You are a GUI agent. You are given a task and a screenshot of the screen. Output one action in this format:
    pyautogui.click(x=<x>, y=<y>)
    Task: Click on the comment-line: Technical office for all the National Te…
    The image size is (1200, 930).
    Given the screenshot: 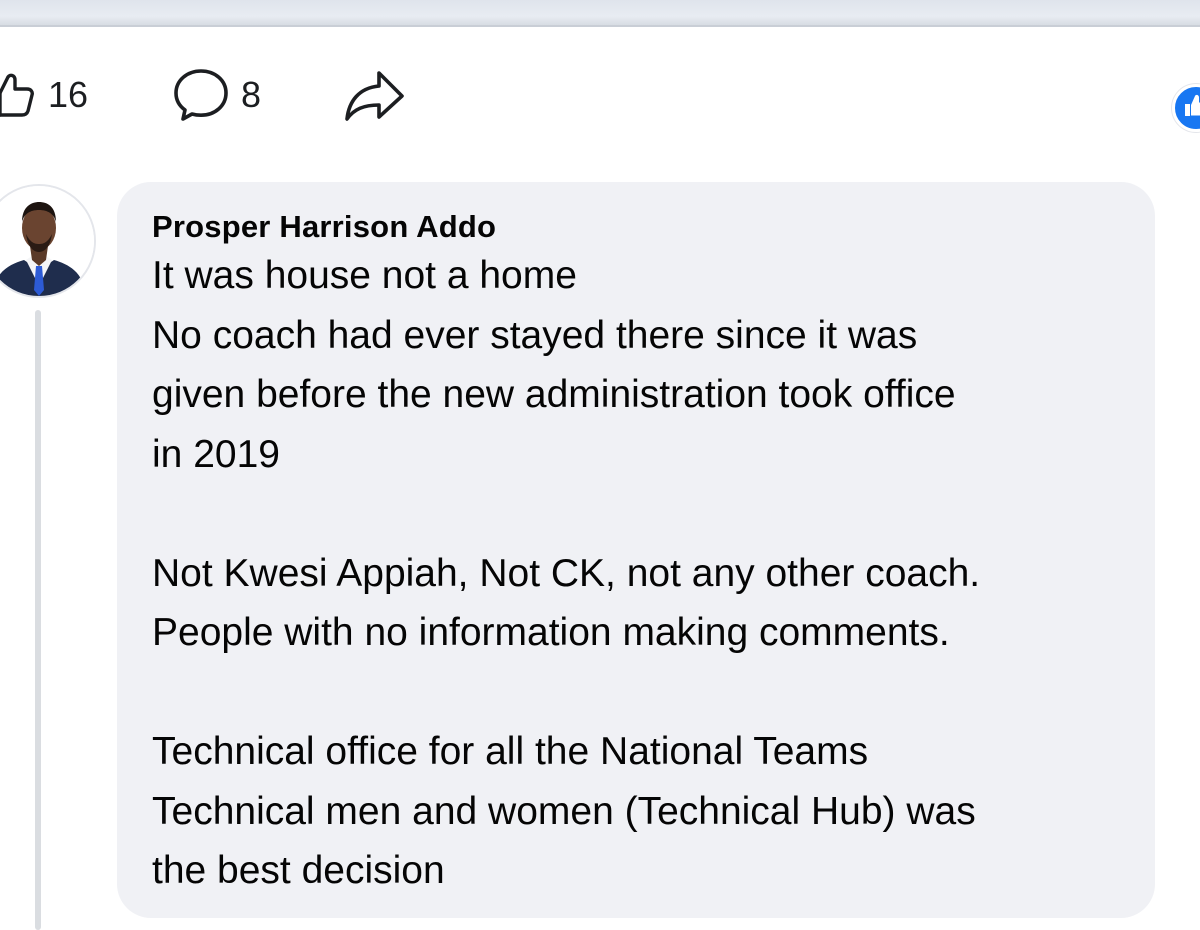 What is the action you would take?
    pyautogui.click(x=510, y=751)
    